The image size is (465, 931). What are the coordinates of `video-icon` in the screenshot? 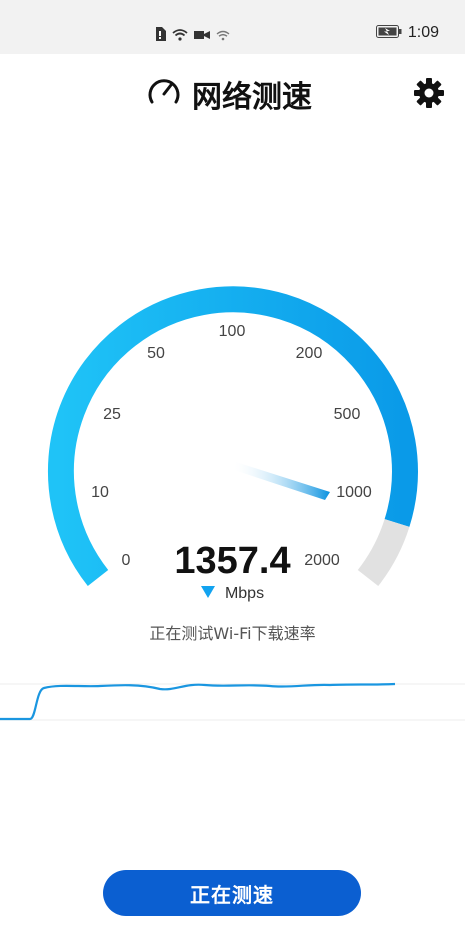 It's located at (202, 35).